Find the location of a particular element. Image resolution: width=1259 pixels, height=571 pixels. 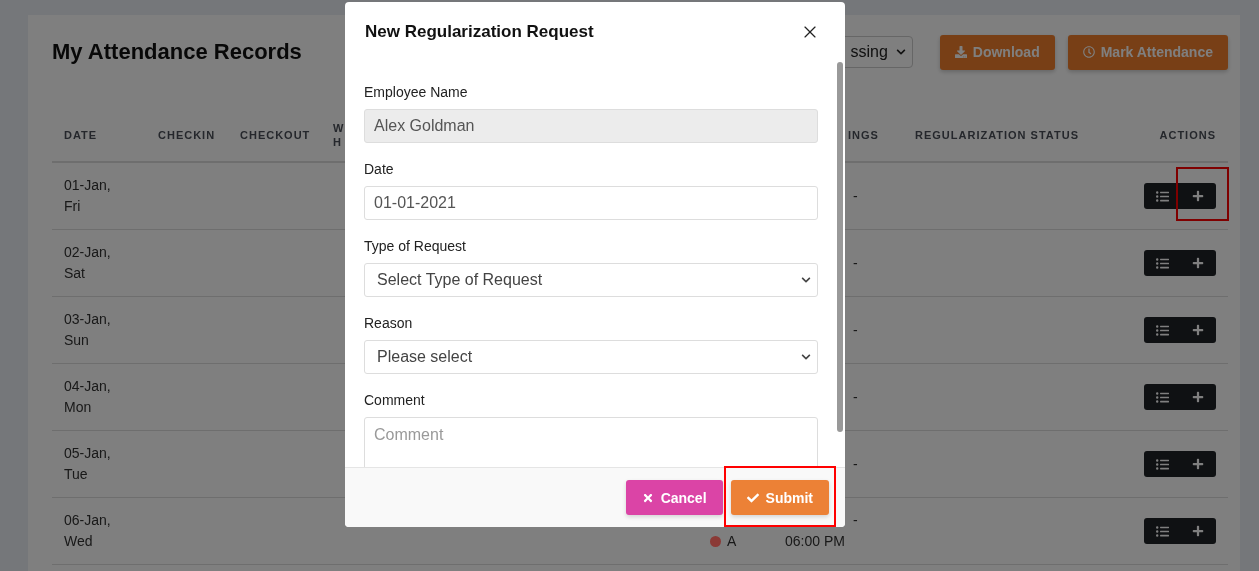

date-cell-text: 05-Jan, Tue is located at coordinates (88, 464).